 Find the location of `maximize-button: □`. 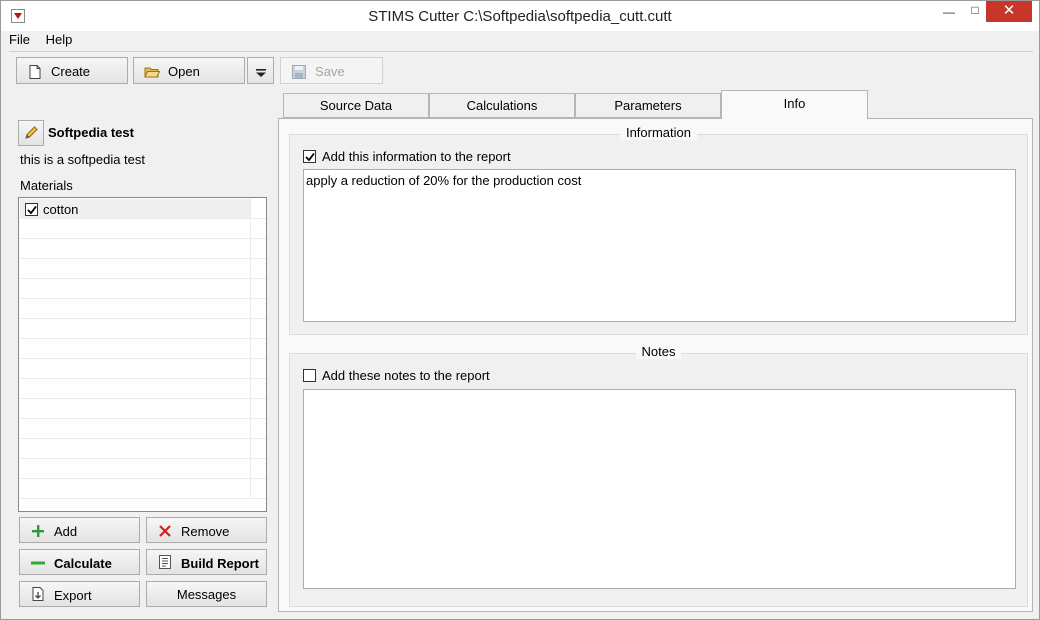

maximize-button: □ is located at coordinates (975, 14).